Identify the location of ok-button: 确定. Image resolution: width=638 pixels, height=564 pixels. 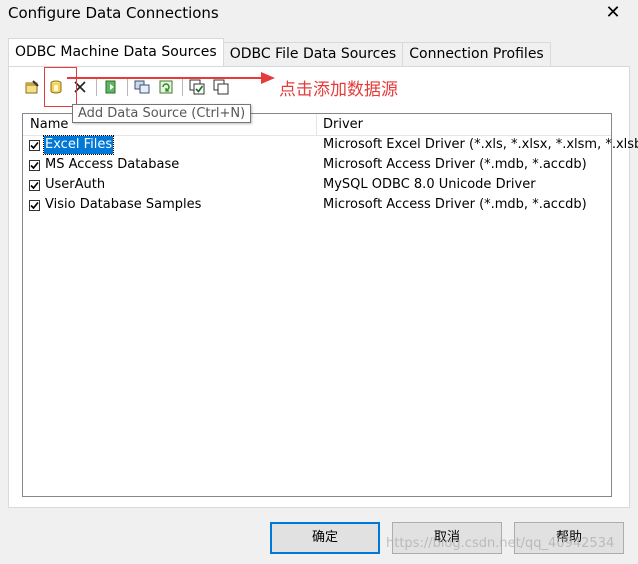
(325, 538).